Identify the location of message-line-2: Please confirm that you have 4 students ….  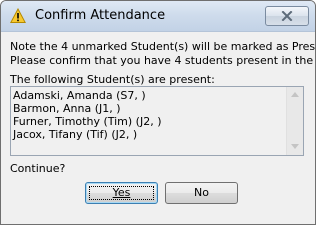
(163, 60).